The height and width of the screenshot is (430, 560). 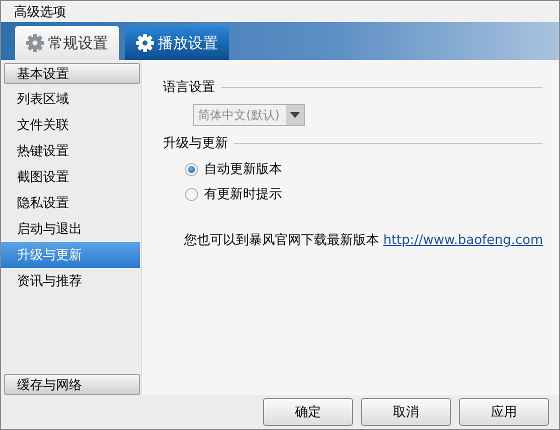 What do you see at coordinates (243, 169) in the screenshot?
I see `radio-label: 自动更新版本` at bounding box center [243, 169].